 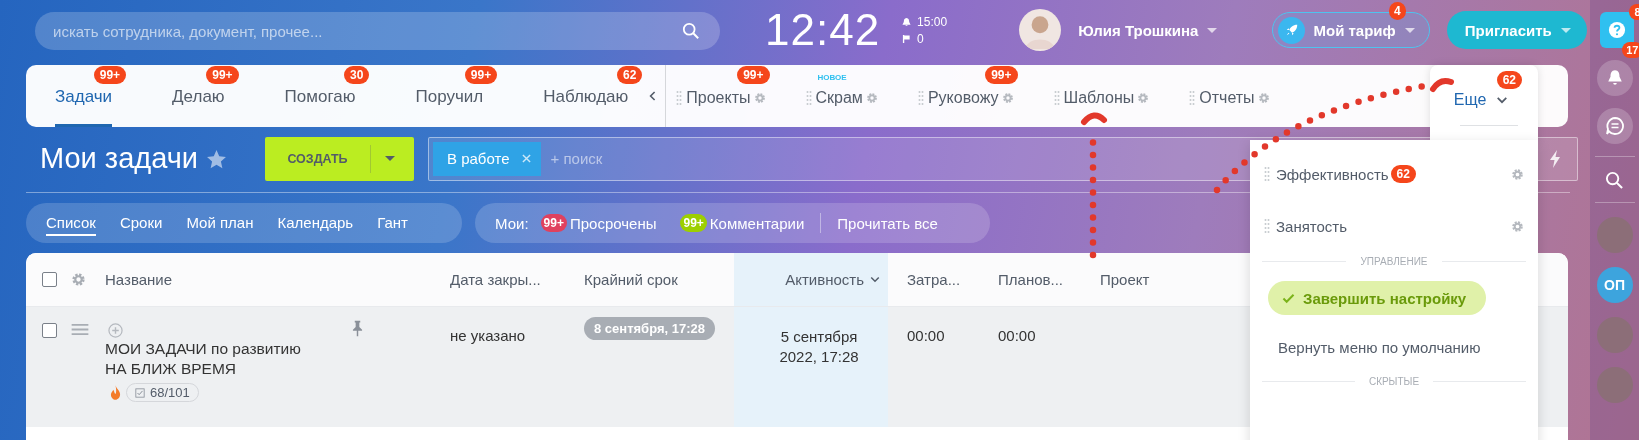 What do you see at coordinates (819, 347) in the screenshot?
I see `table-cell-text: 5 сентября 2022, 17:28` at bounding box center [819, 347].